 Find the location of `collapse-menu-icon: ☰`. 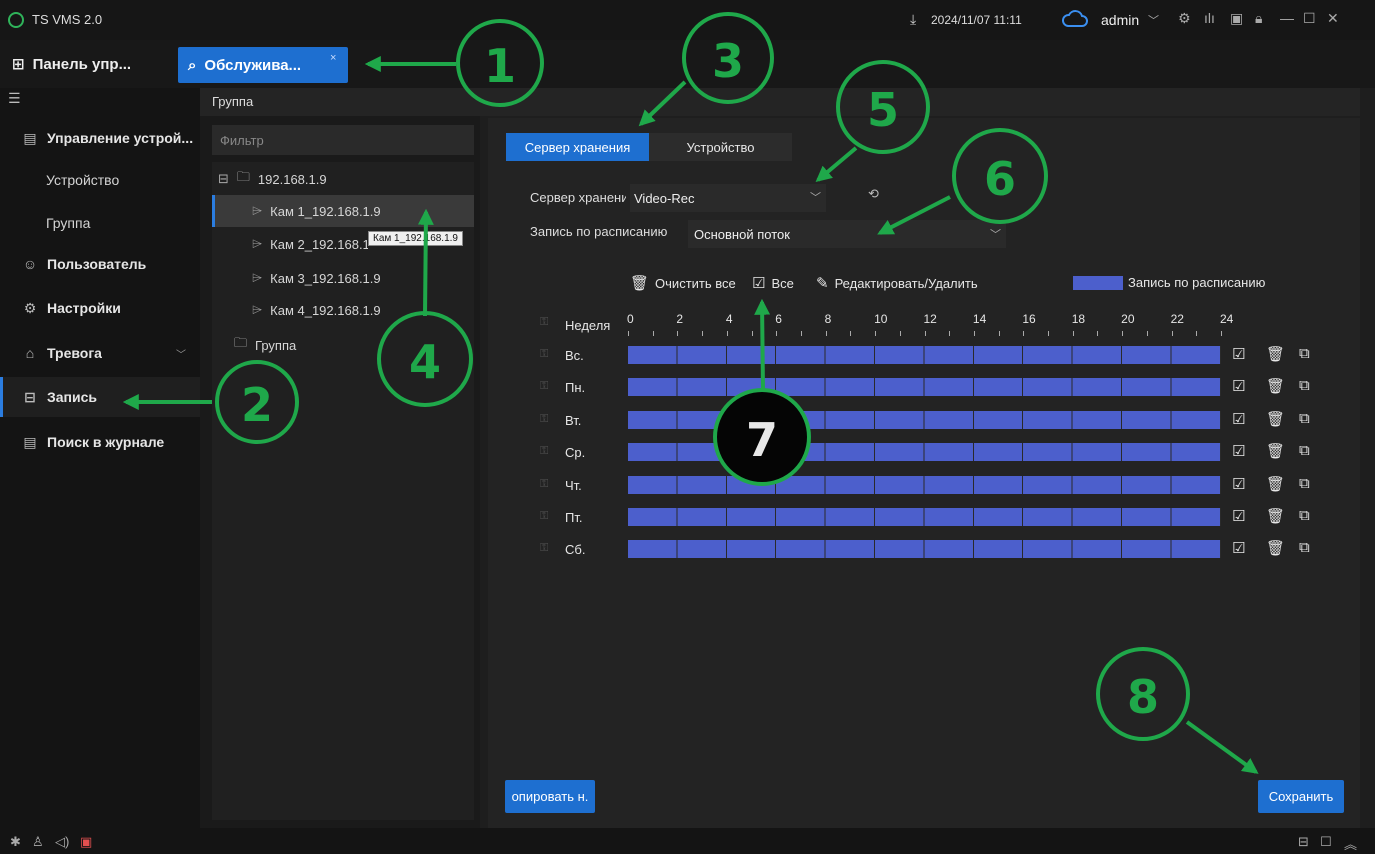

collapse-menu-icon: ☰ is located at coordinates (14, 98).